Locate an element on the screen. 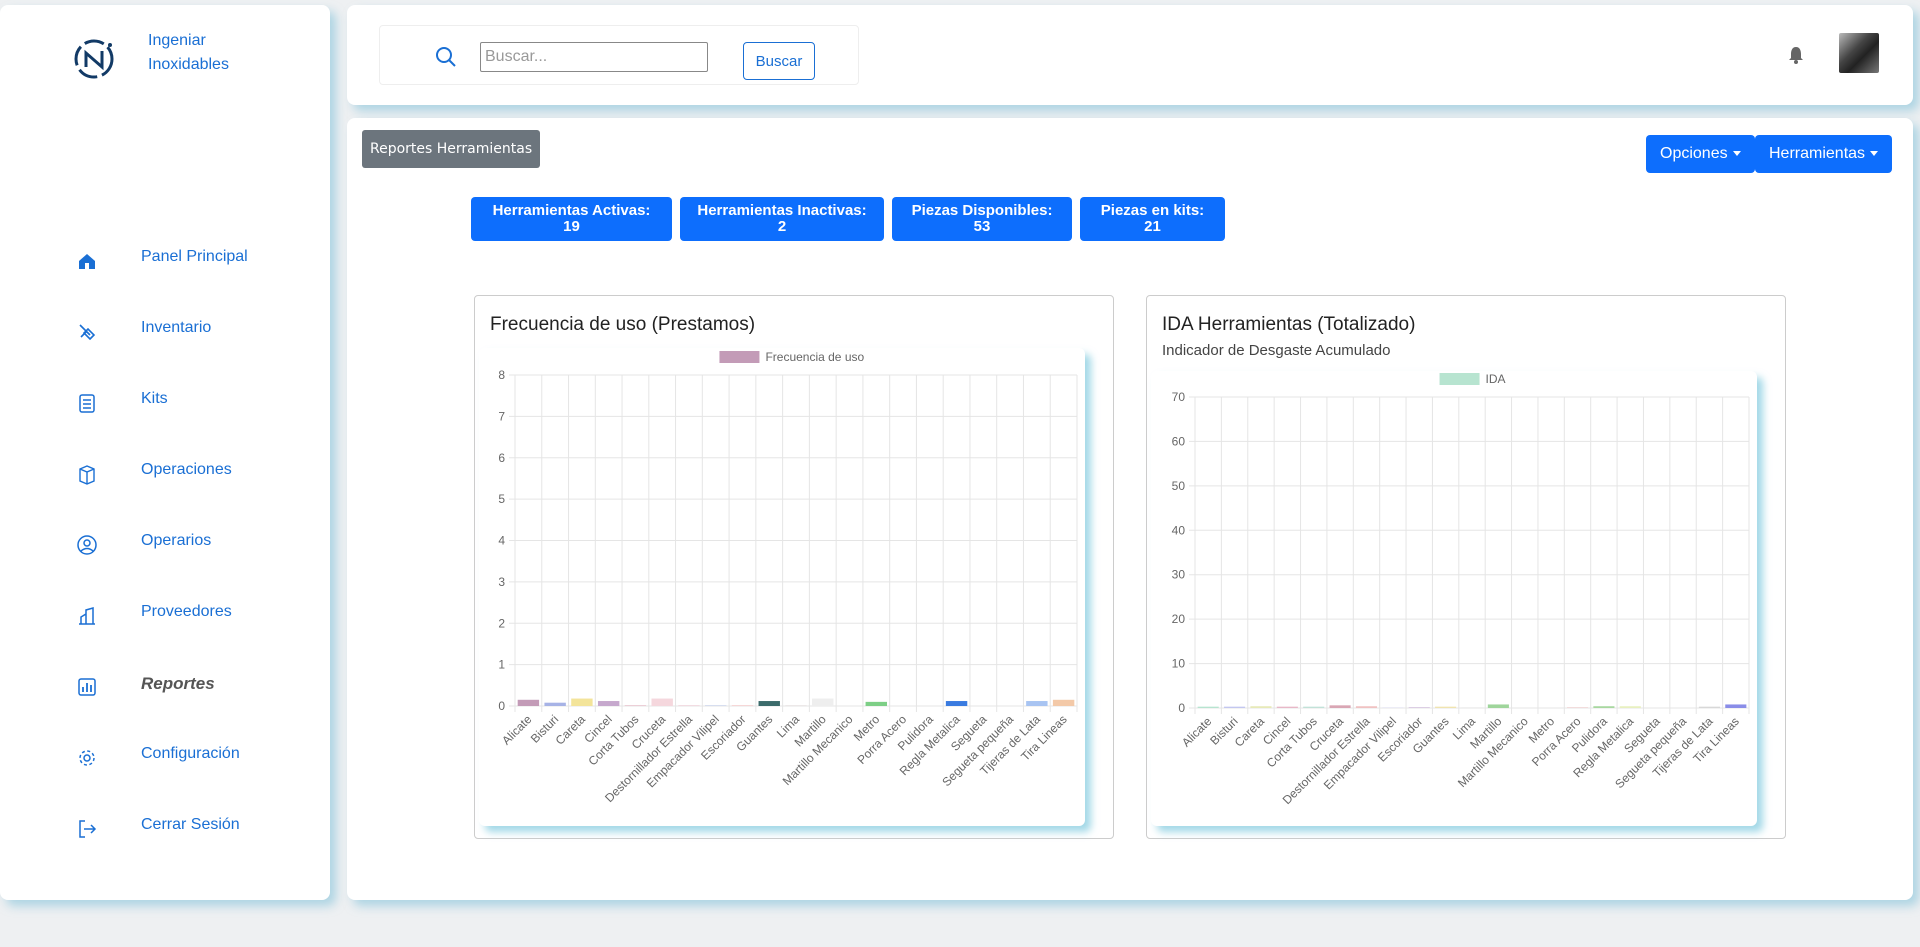 The height and width of the screenshot is (947, 1920). gear-icon is located at coordinates (87, 758).